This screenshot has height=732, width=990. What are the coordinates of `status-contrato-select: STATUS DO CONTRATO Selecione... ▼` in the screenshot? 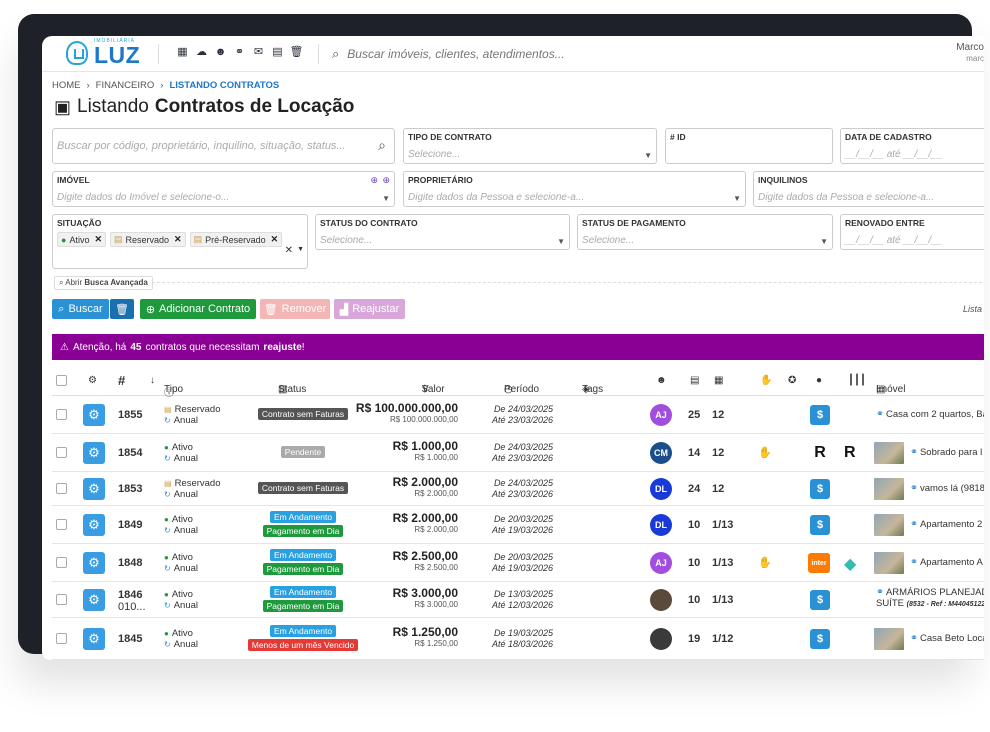 It's located at (442, 232).